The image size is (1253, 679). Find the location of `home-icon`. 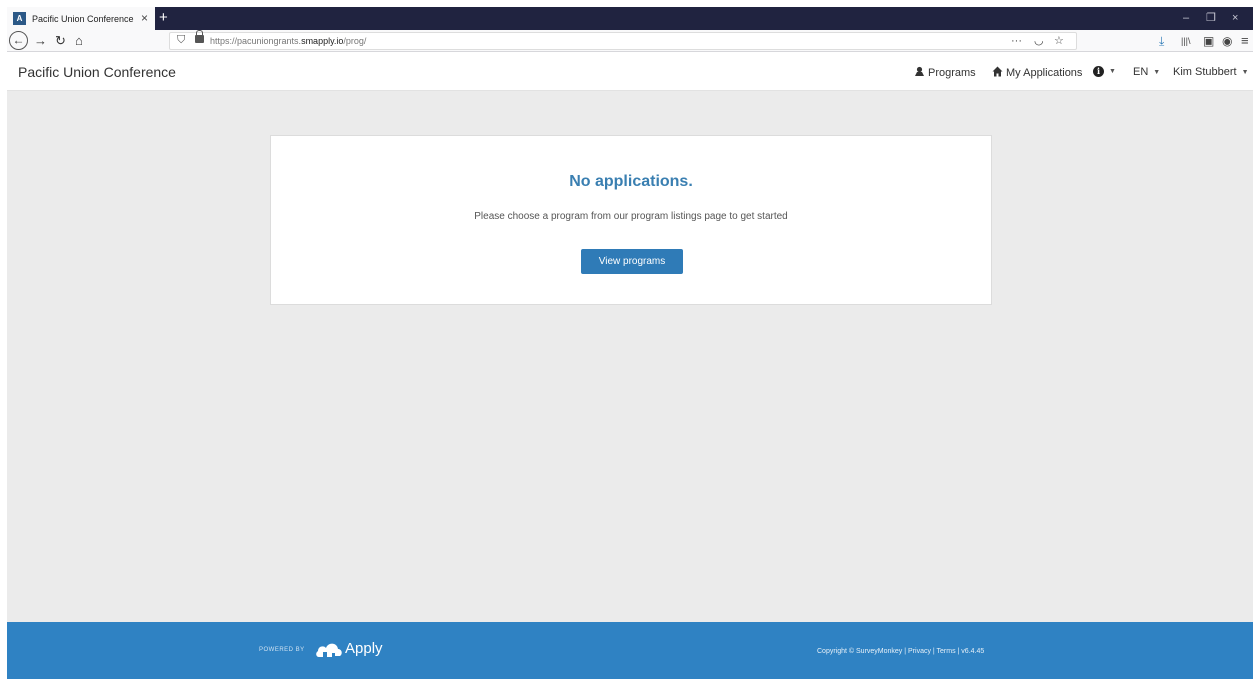

home-icon is located at coordinates (997, 73).